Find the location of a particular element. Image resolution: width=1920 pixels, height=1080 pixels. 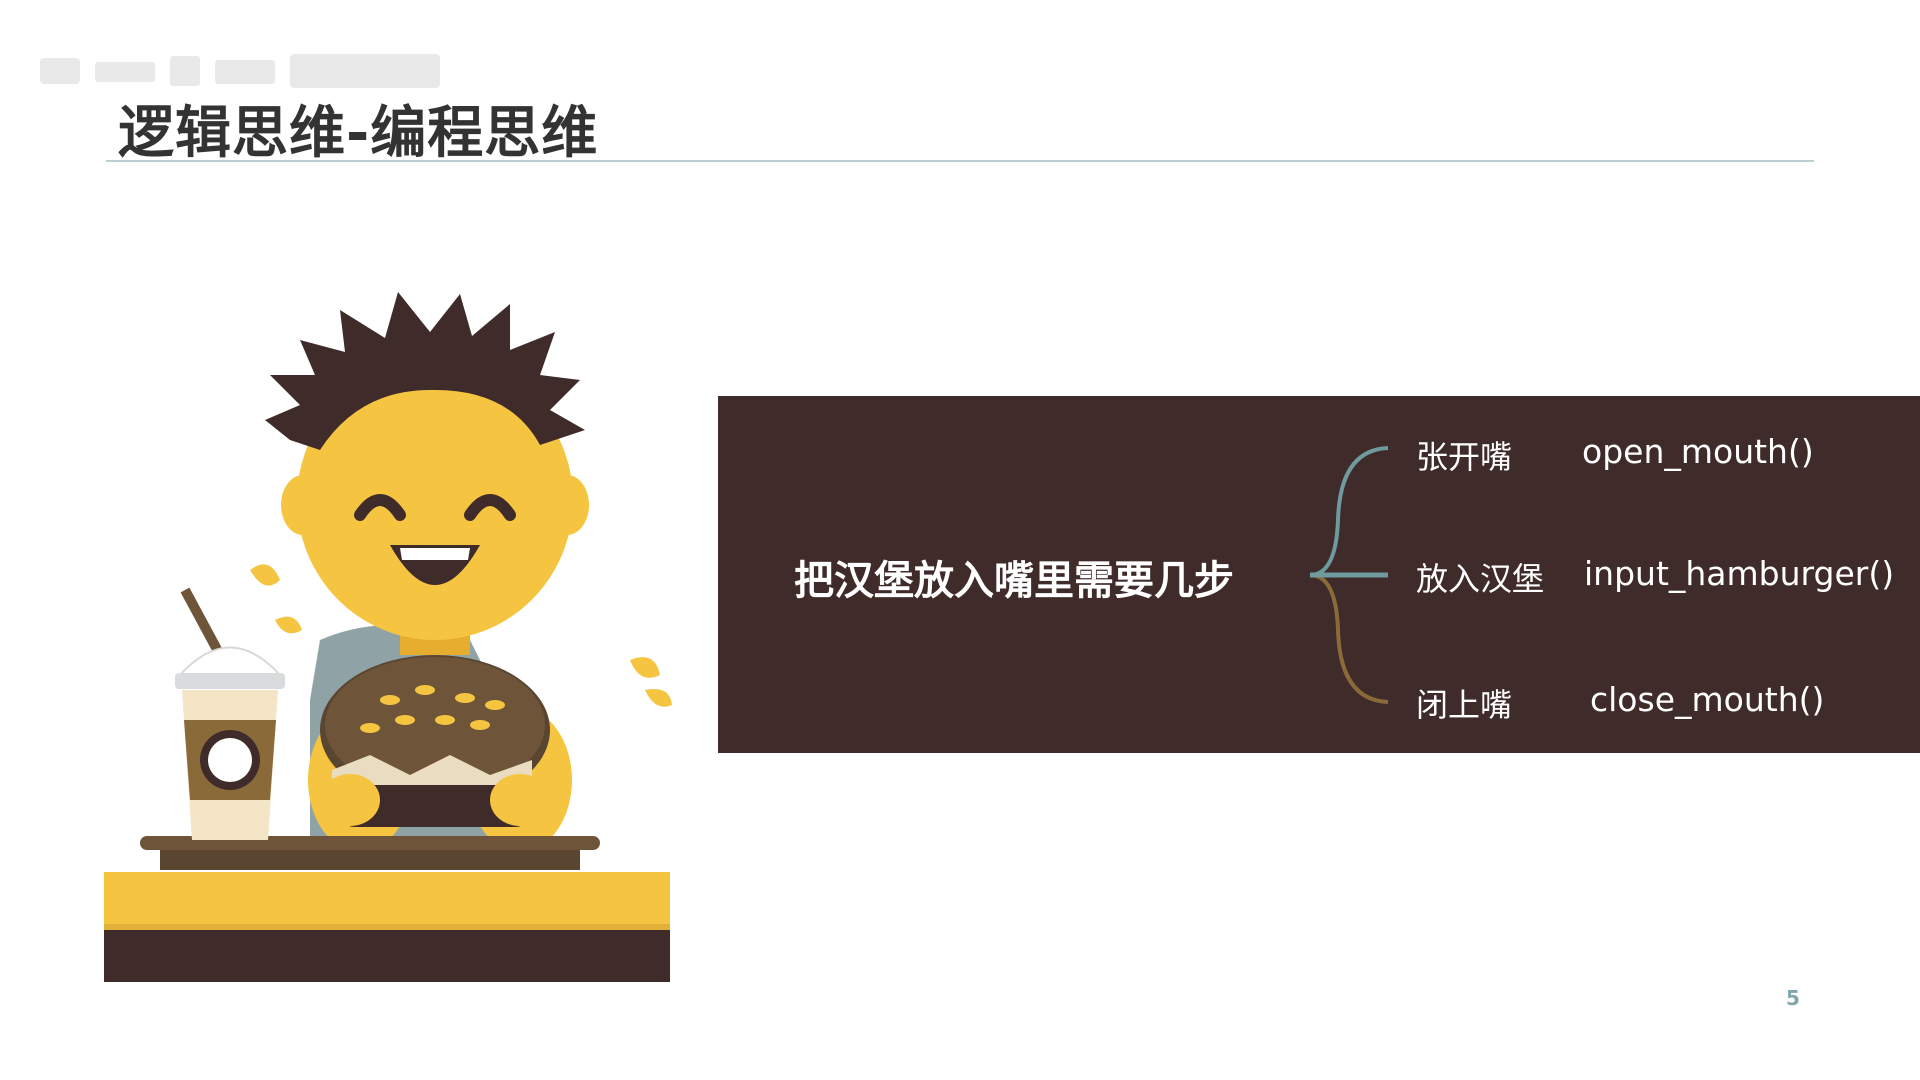

step-code: open_mouth() is located at coordinates (1698, 451).